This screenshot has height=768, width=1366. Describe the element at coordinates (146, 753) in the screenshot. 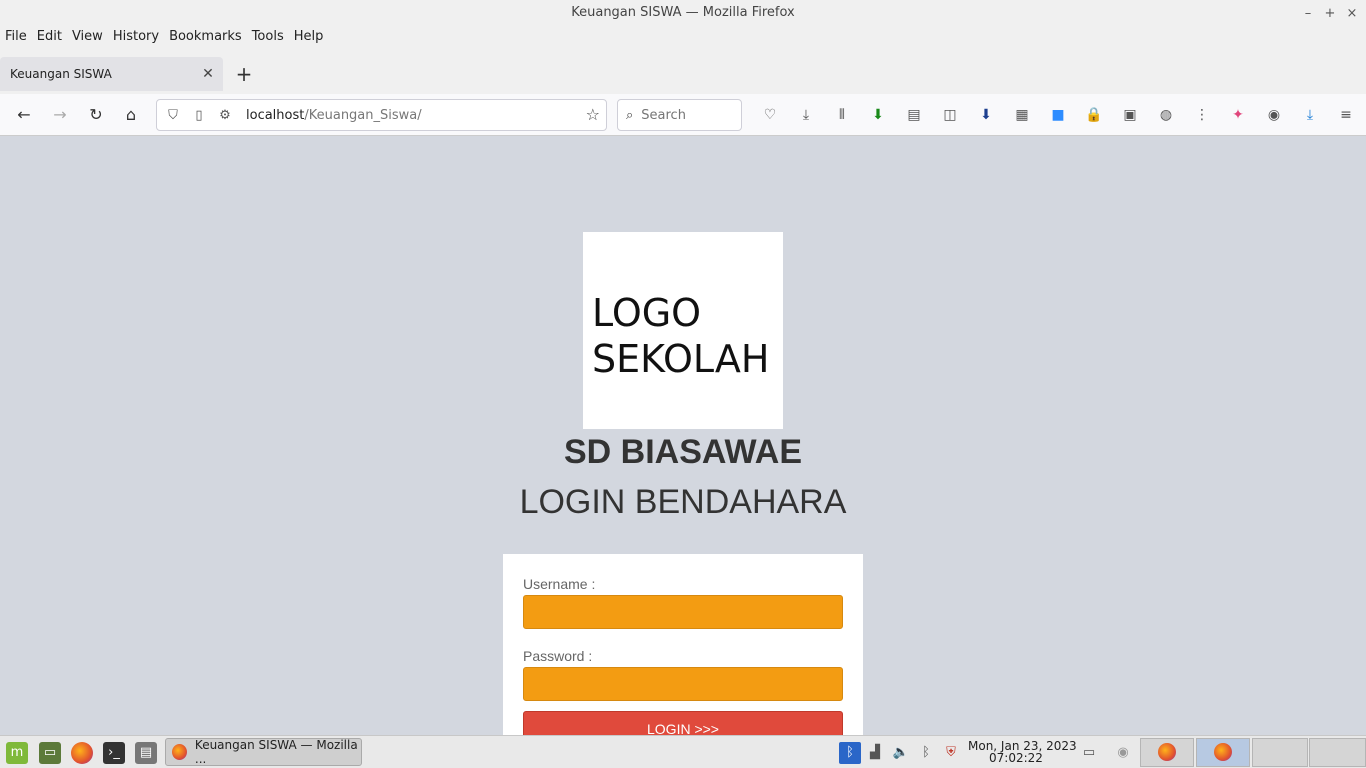

I see `file-manager-icon: ▤` at that location.